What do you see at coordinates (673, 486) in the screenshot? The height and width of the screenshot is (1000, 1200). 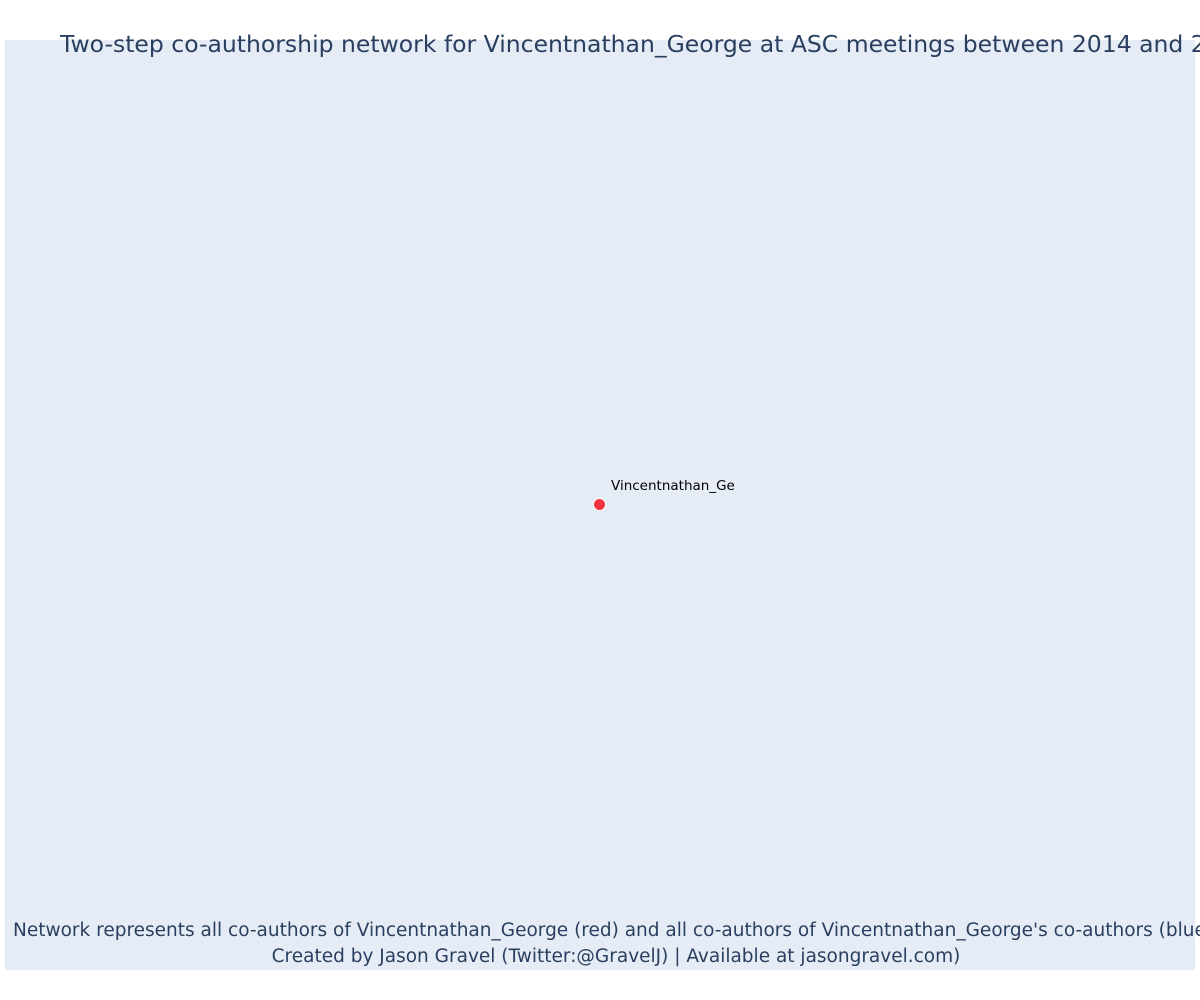 I see `focal-author-label: Vincentnathan_Ge` at bounding box center [673, 486].